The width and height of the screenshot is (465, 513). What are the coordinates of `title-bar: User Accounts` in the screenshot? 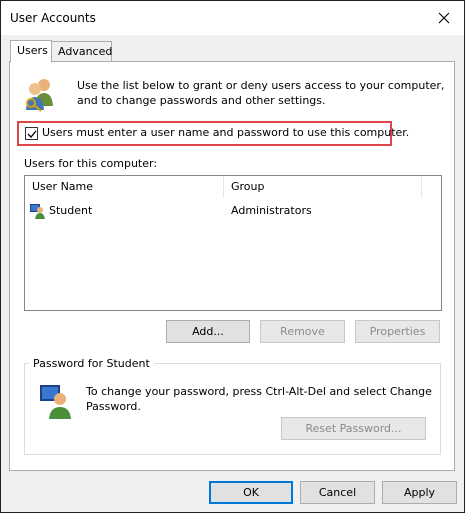 It's located at (232, 18).